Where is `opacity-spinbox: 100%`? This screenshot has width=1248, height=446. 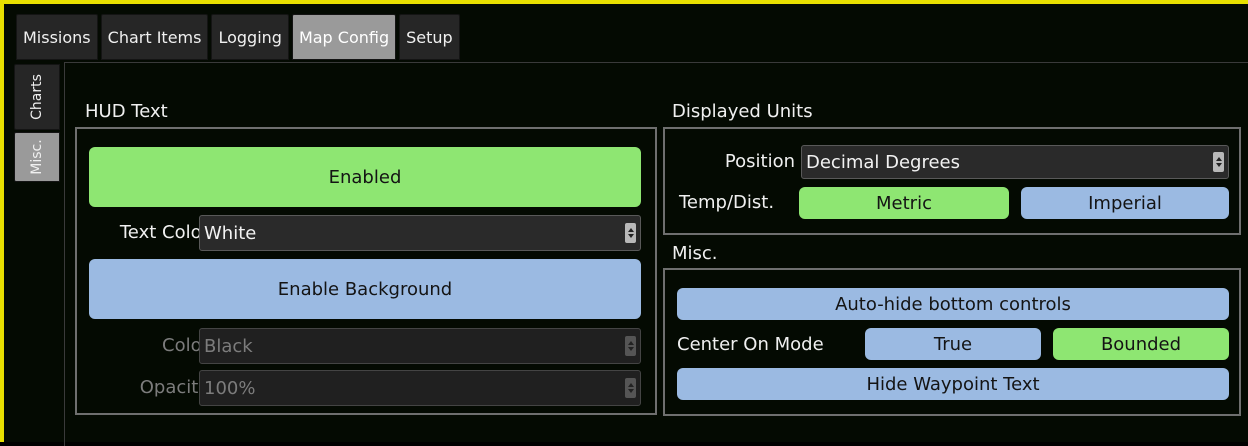
opacity-spinbox: 100% is located at coordinates (420, 388).